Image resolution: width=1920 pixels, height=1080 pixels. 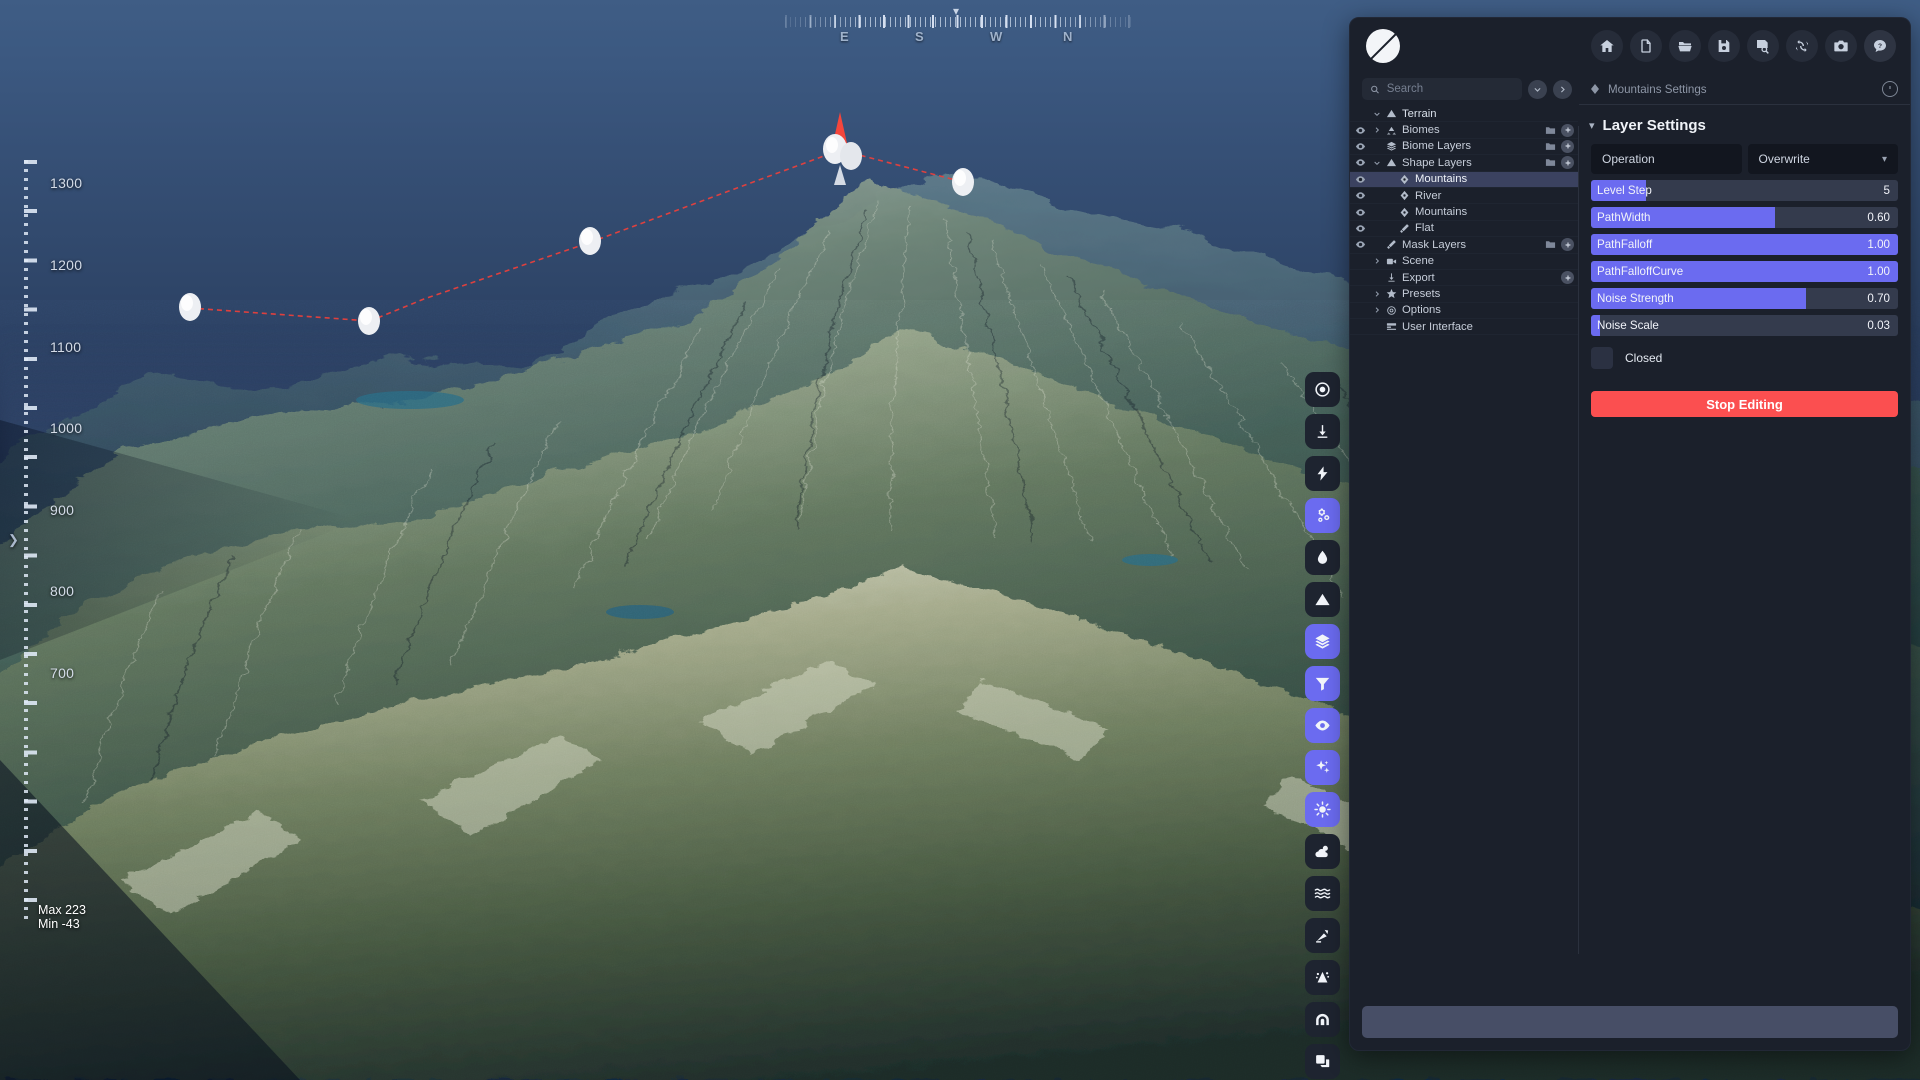 I want to click on shape-tool, so click(x=1322, y=389).